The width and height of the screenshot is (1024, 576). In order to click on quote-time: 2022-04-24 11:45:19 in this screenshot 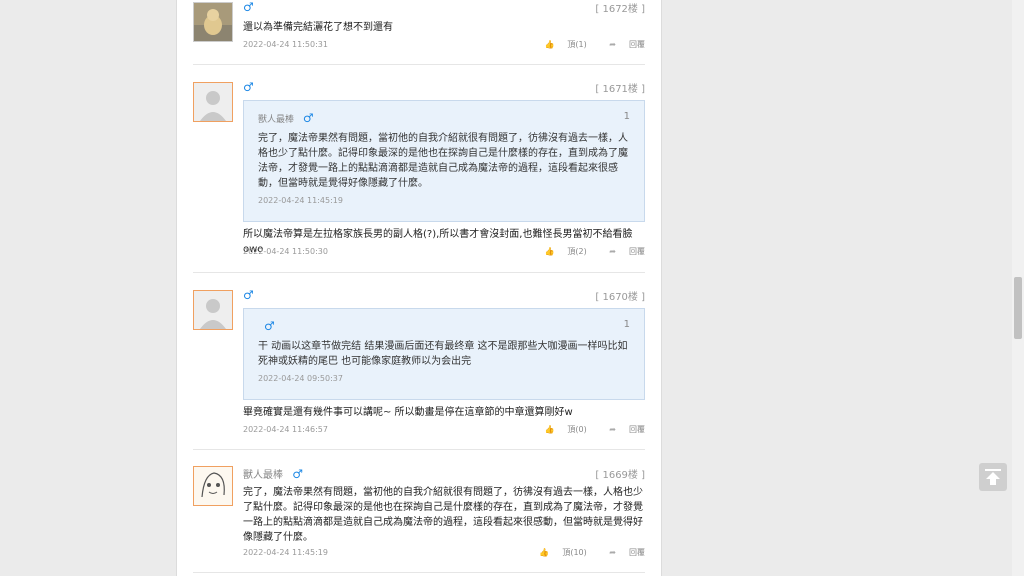, I will do `click(300, 200)`.